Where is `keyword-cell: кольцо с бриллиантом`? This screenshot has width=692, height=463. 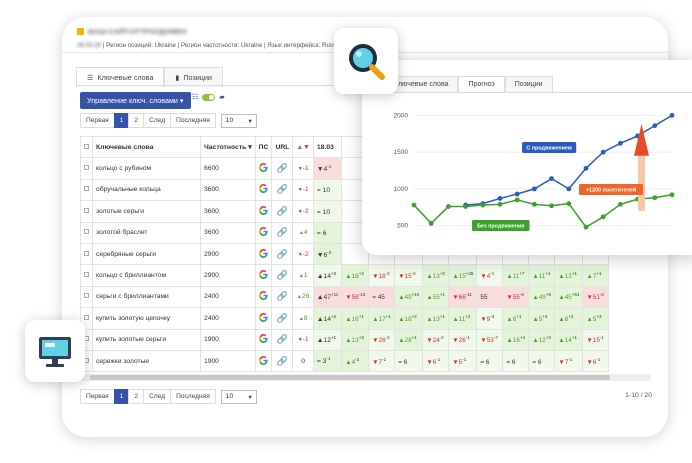 keyword-cell: кольцо с бриллиантом is located at coordinates (146, 275).